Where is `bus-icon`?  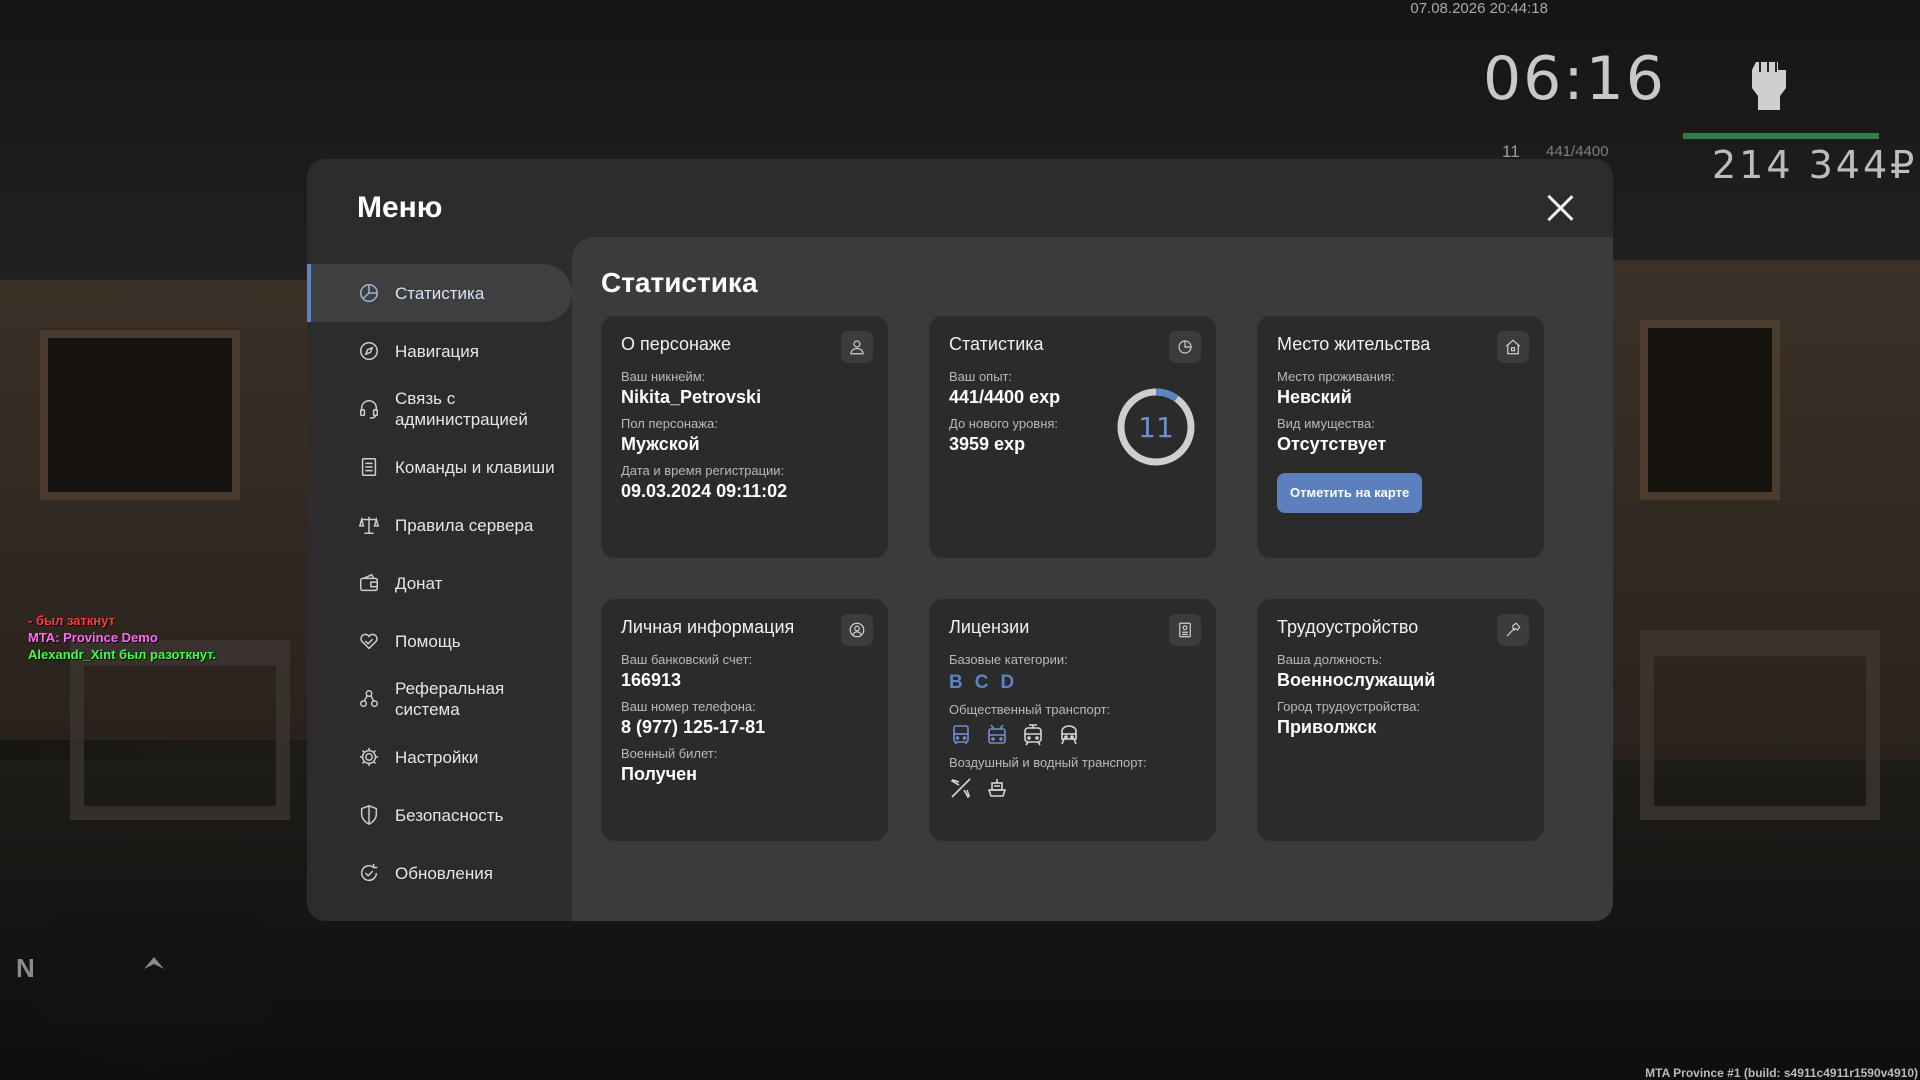 bus-icon is located at coordinates (961, 734).